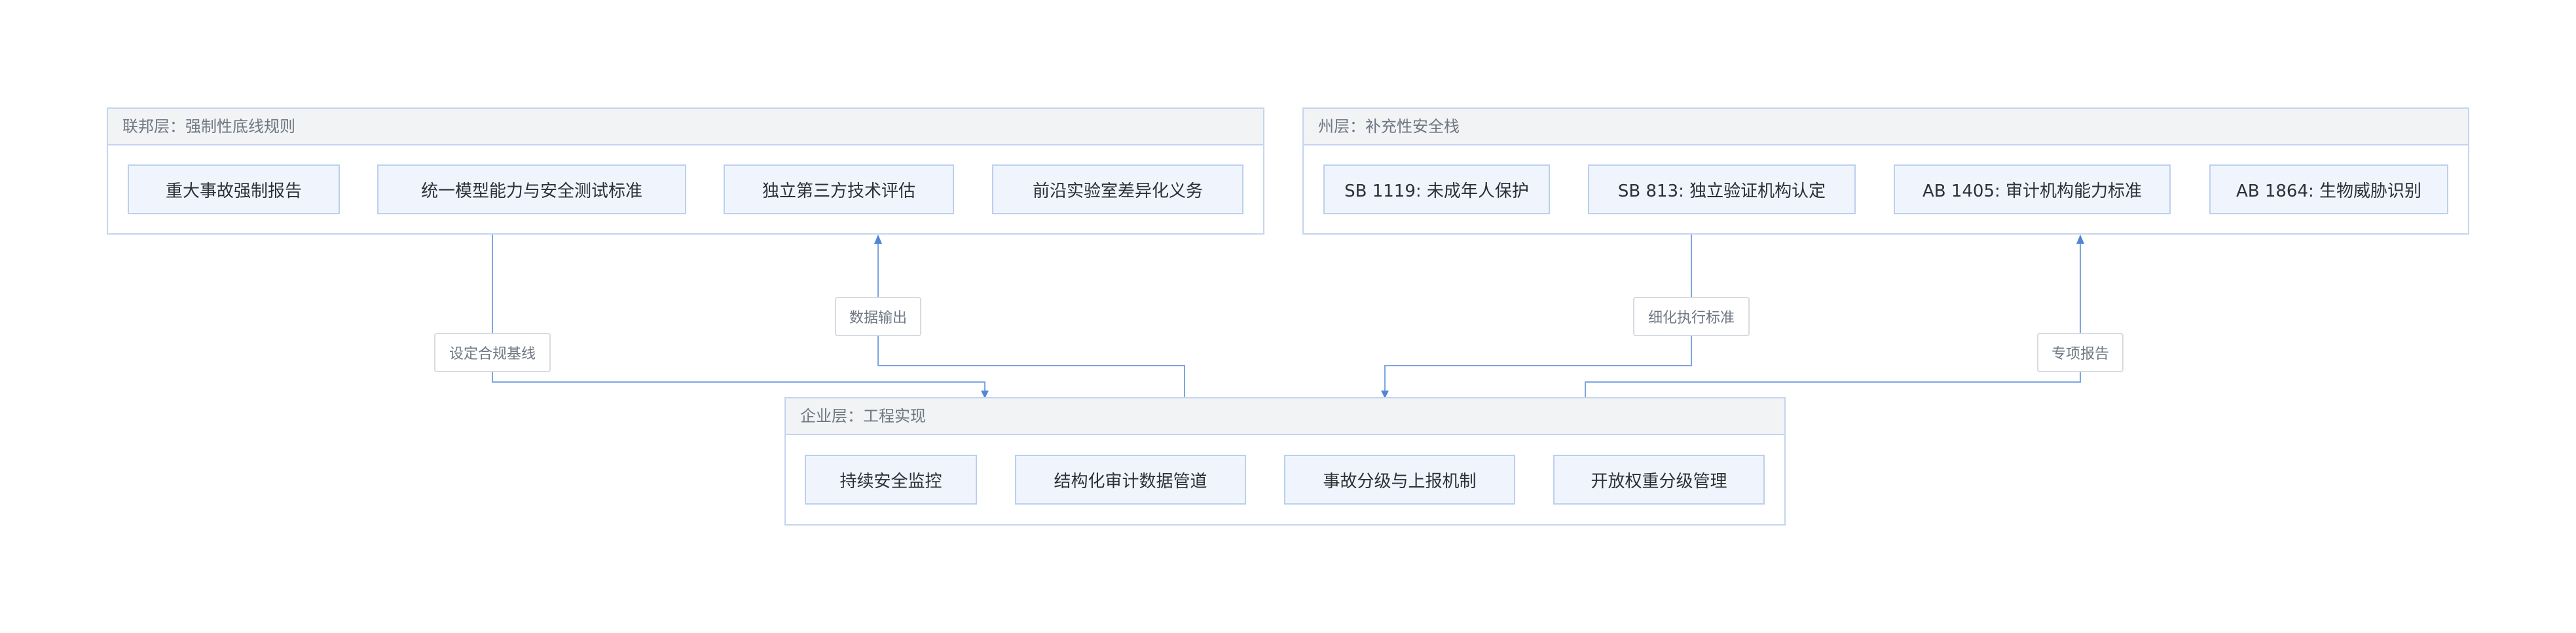 Image resolution: width=2576 pixels, height=633 pixels. What do you see at coordinates (1399, 480) in the screenshot?
I see `enterprise-item-incident-tiering: 事故分级与上报机制` at bounding box center [1399, 480].